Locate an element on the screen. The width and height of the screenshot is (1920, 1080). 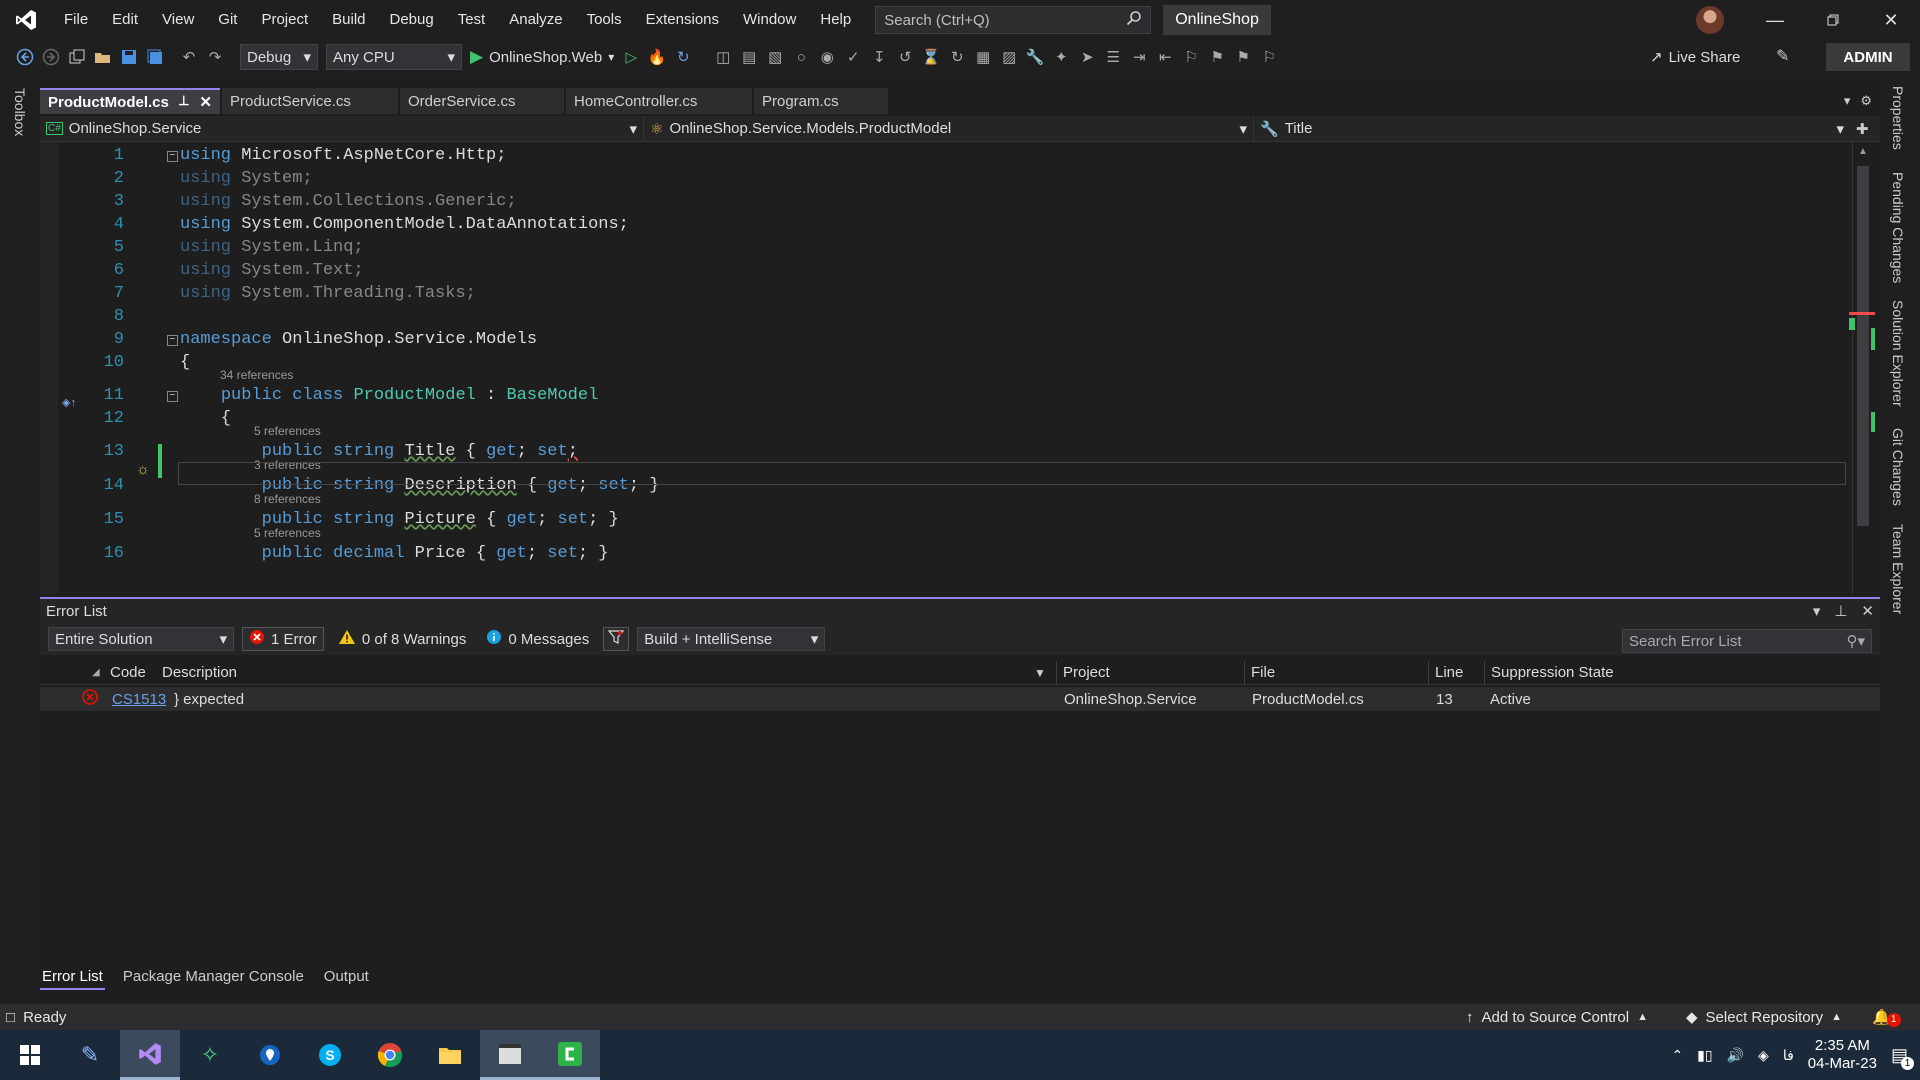
next-bookmark-icon: ⚑ is located at coordinates (1243, 57).